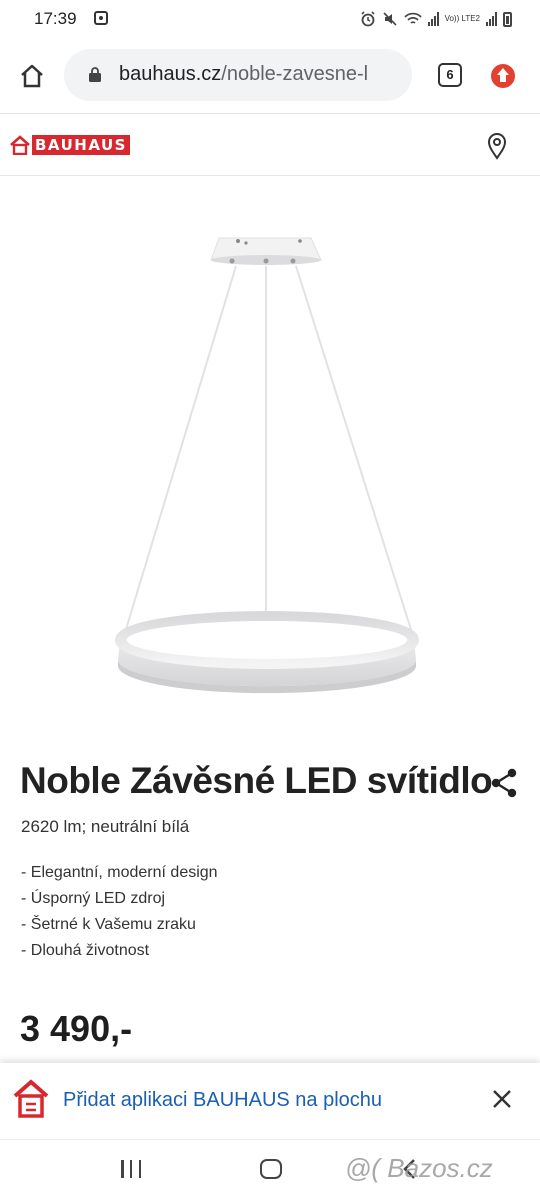 This screenshot has width=540, height=1200. What do you see at coordinates (419, 1168) in the screenshot?
I see `watermark: @( Bazos.cz` at bounding box center [419, 1168].